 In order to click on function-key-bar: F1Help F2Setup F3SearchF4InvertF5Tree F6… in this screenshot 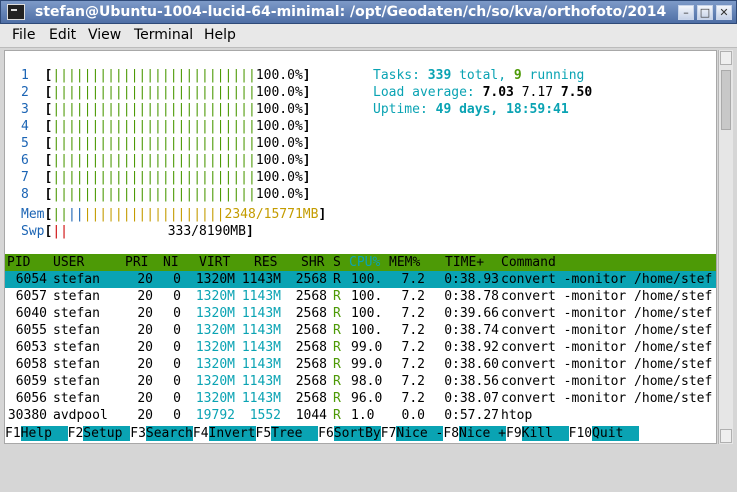, I will do `click(360, 433)`.